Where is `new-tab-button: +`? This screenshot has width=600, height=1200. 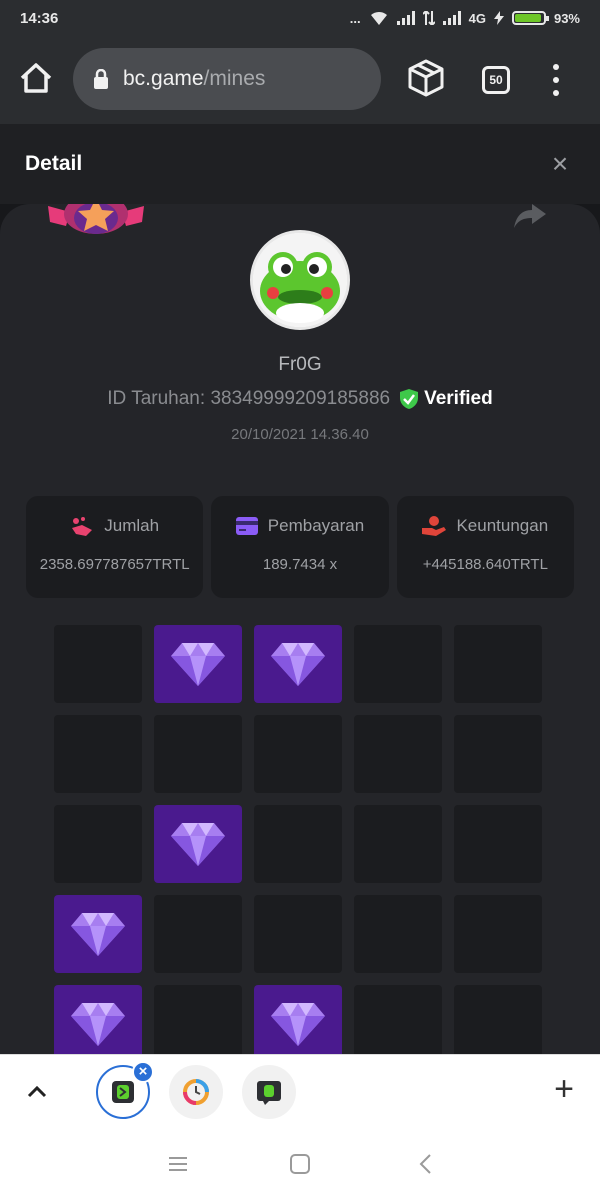
new-tab-button: + is located at coordinates (564, 1089).